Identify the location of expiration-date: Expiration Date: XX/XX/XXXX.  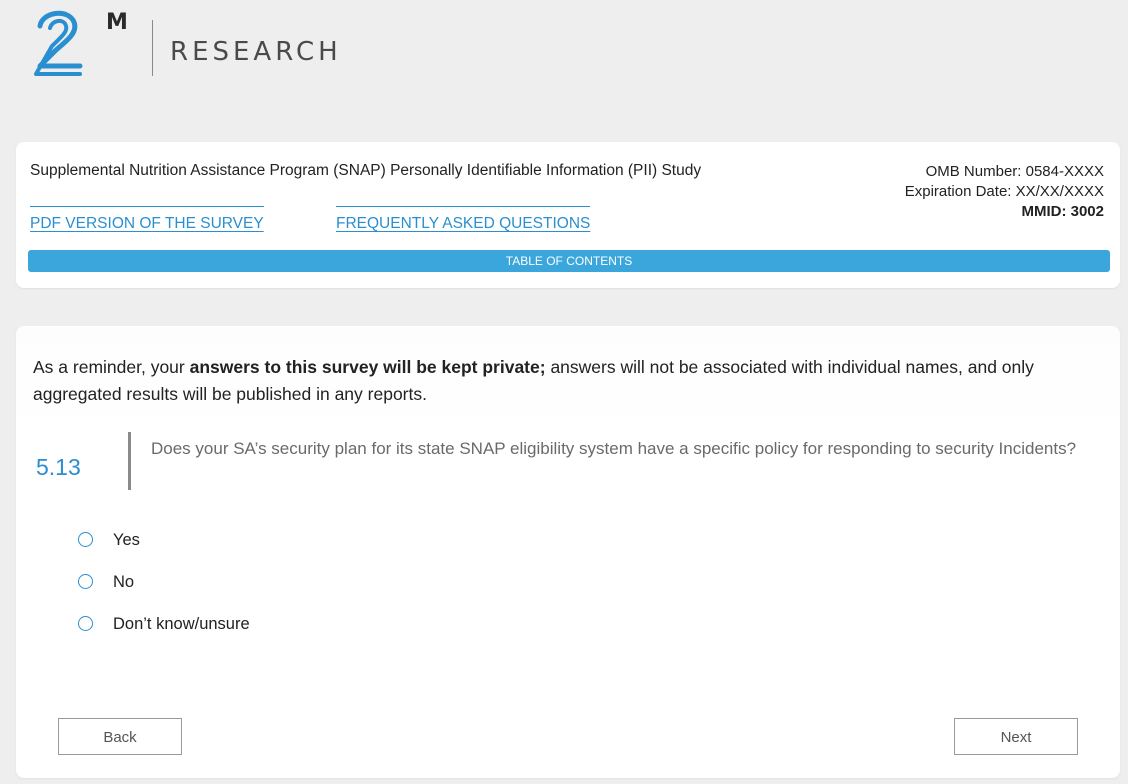
(1004, 191).